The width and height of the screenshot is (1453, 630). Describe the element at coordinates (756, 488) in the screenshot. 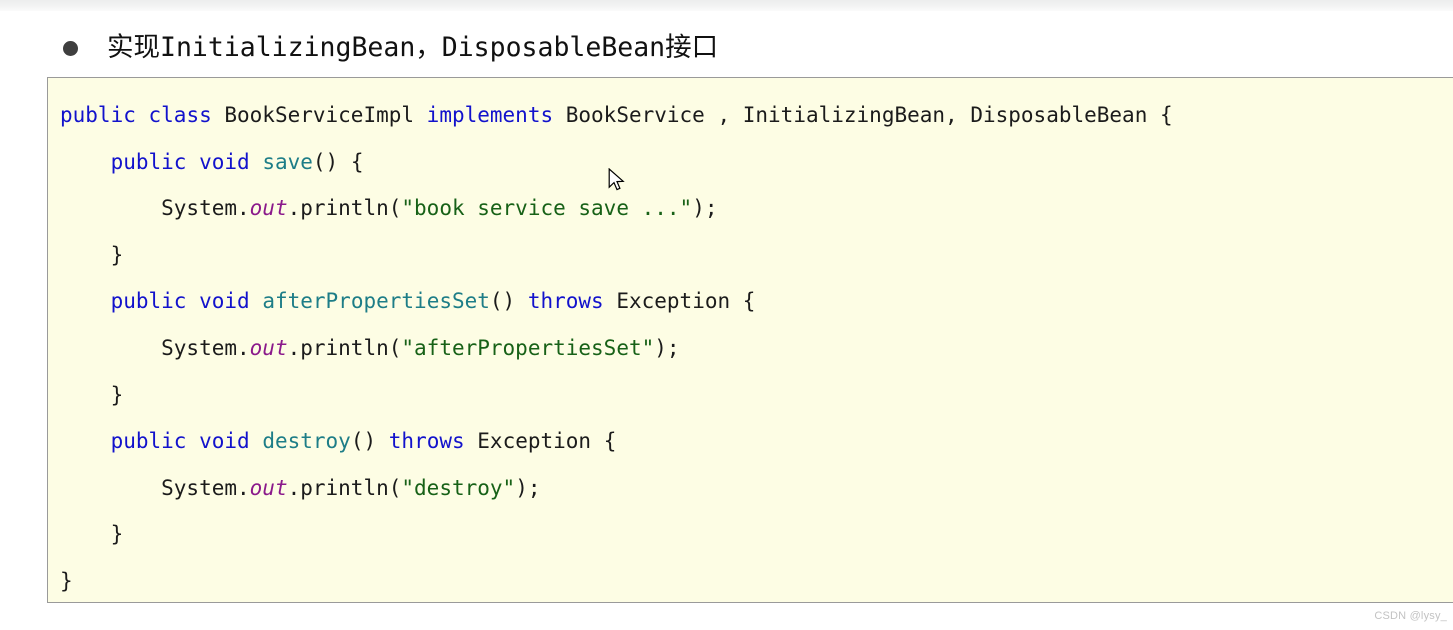

I see `code-line: System.out.println("destroy");` at that location.